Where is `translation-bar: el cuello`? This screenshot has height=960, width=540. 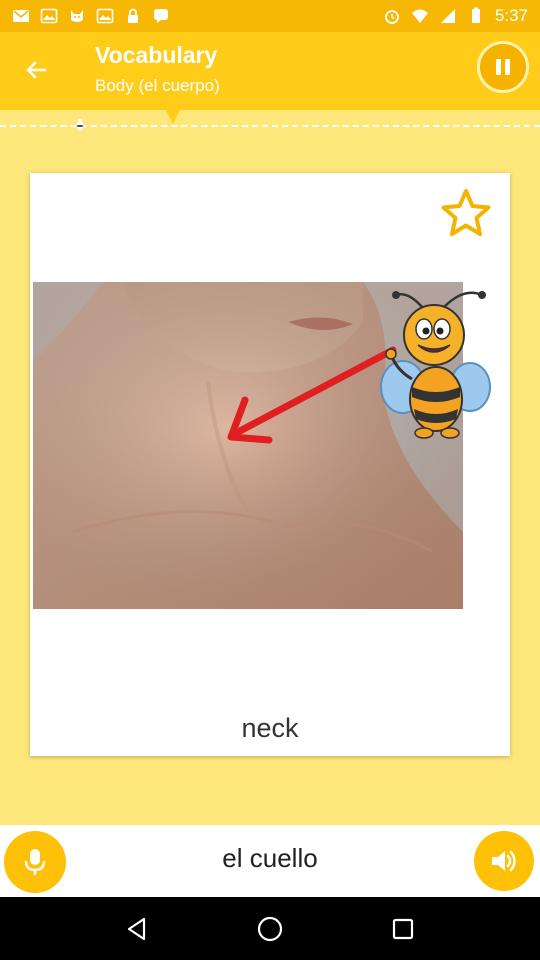 translation-bar: el cuello is located at coordinates (270, 861).